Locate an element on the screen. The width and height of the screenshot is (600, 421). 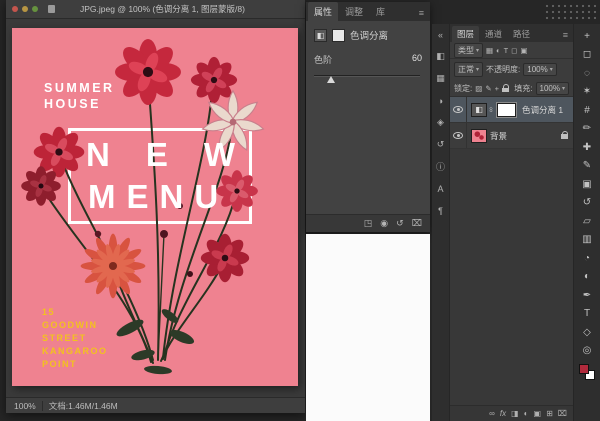
filter-shape-icon: ◻ is located at coordinates (514, 50).